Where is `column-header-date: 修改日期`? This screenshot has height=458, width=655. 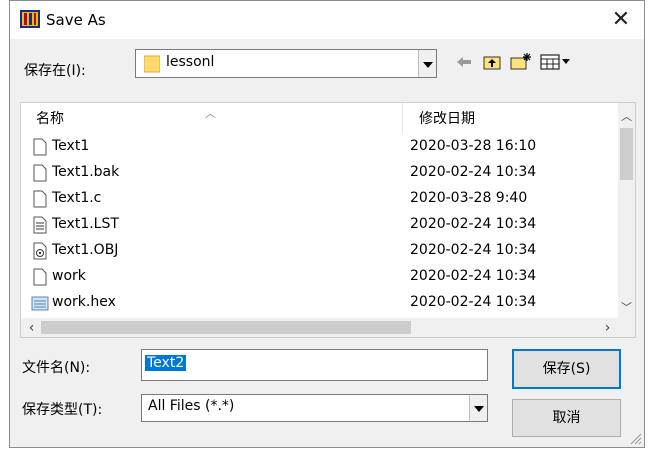 column-header-date: 修改日期 is located at coordinates (447, 119).